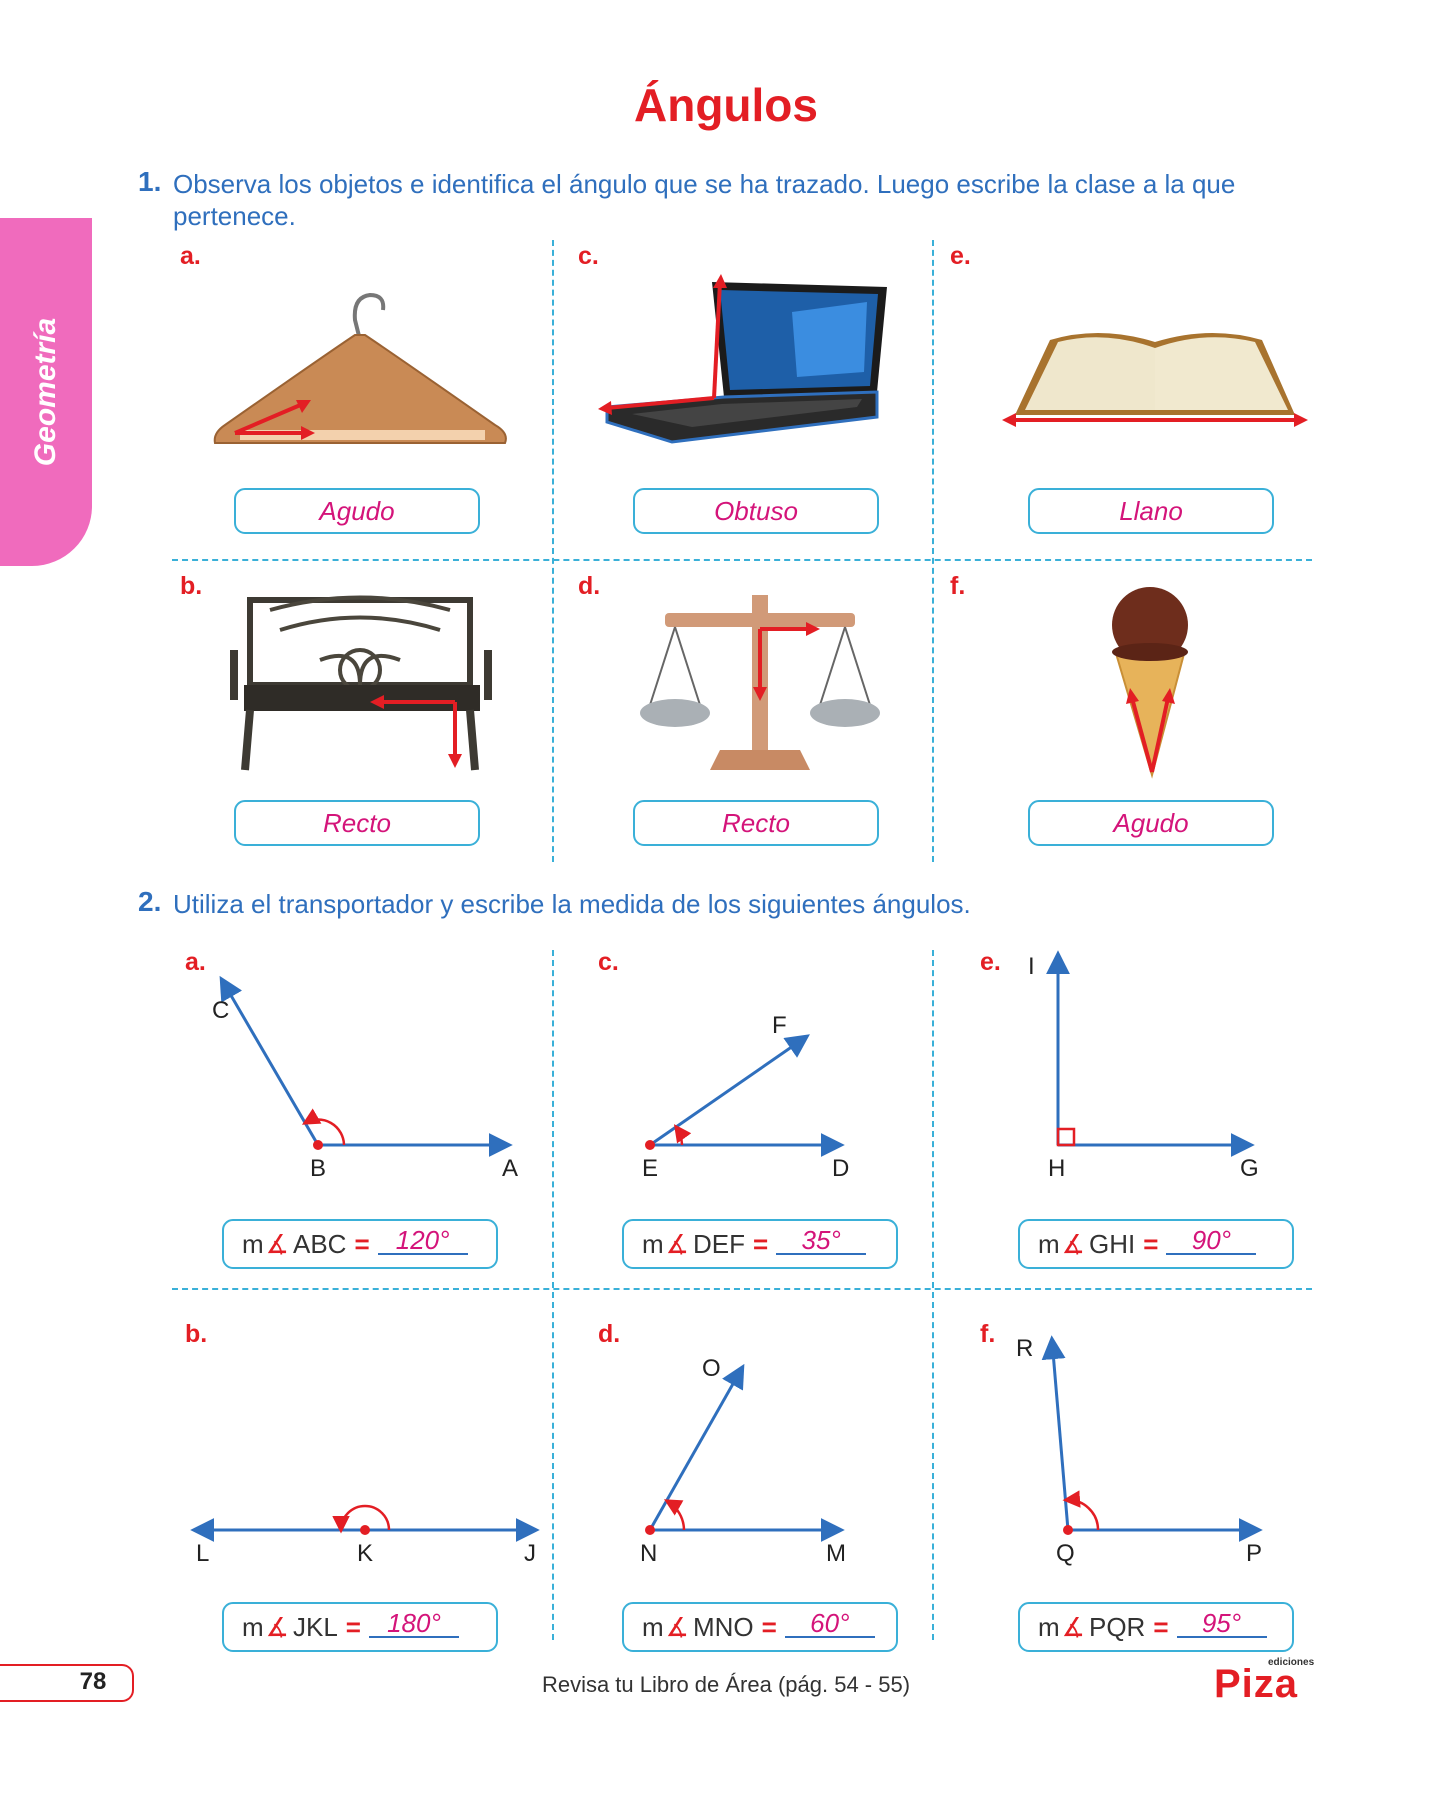 The height and width of the screenshot is (1800, 1452). Describe the element at coordinates (650, 1145) in the screenshot. I see `vertex-e` at that location.